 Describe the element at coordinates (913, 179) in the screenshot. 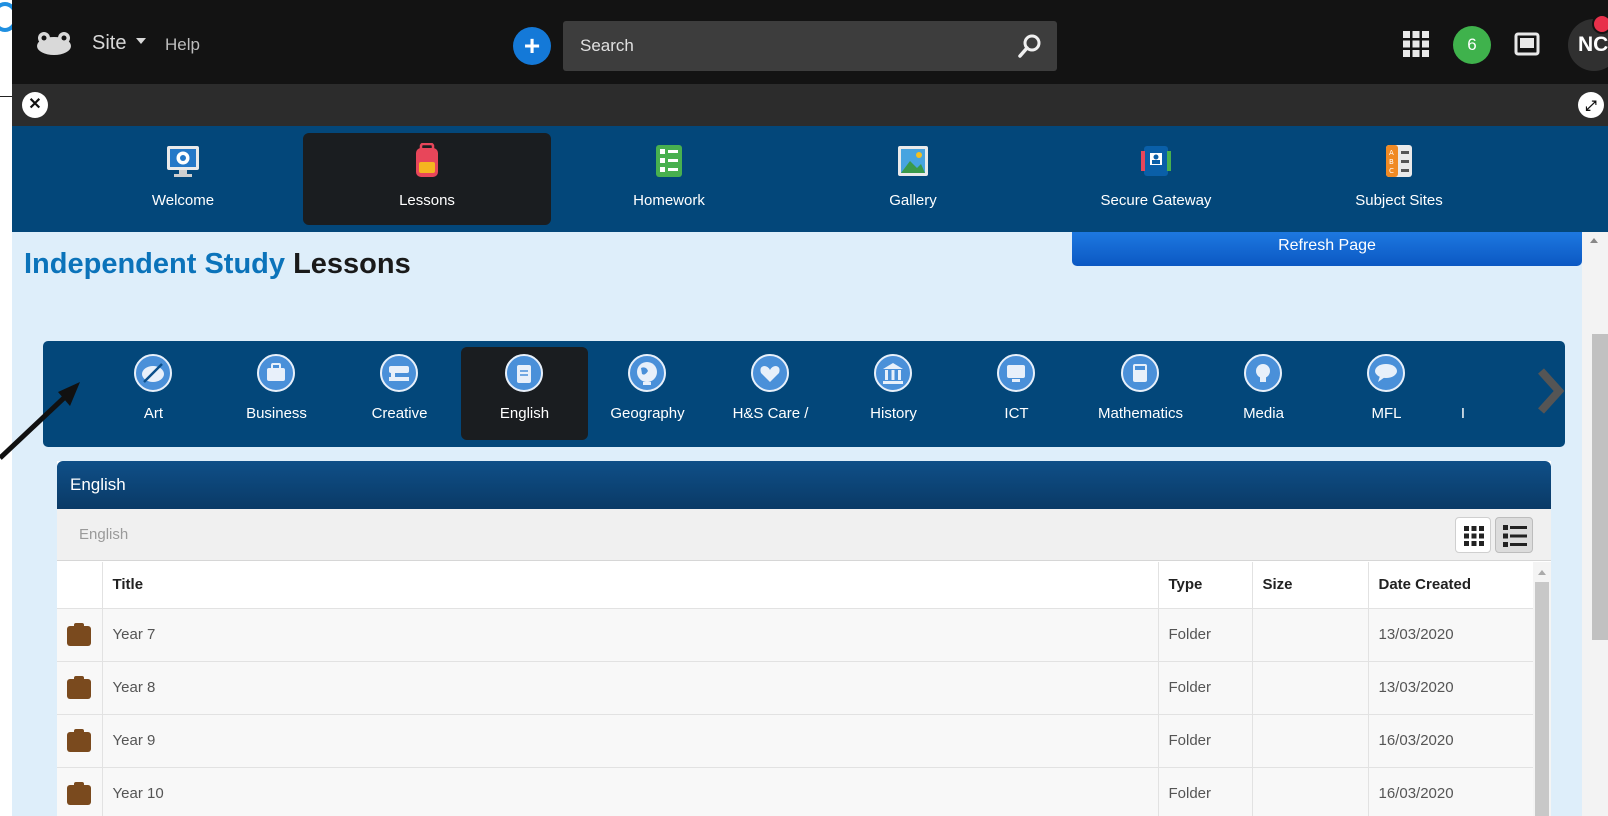

I see `nav-item-gallery: Gallery` at that location.